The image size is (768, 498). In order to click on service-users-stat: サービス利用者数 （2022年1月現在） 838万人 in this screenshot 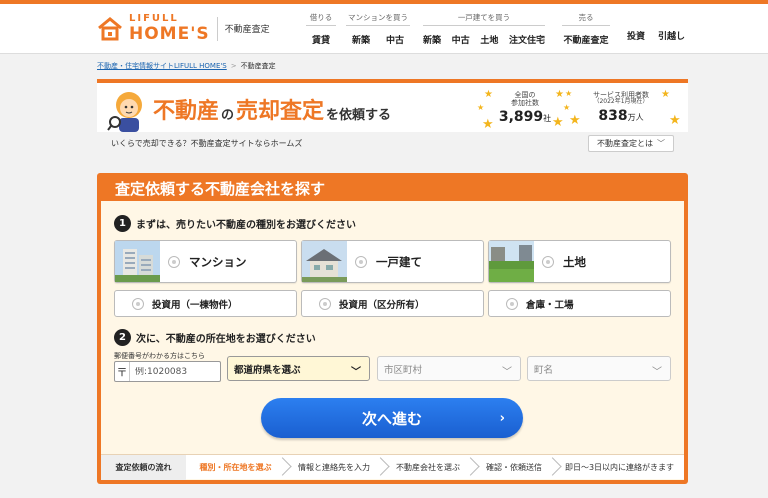, I will do `click(621, 107)`.